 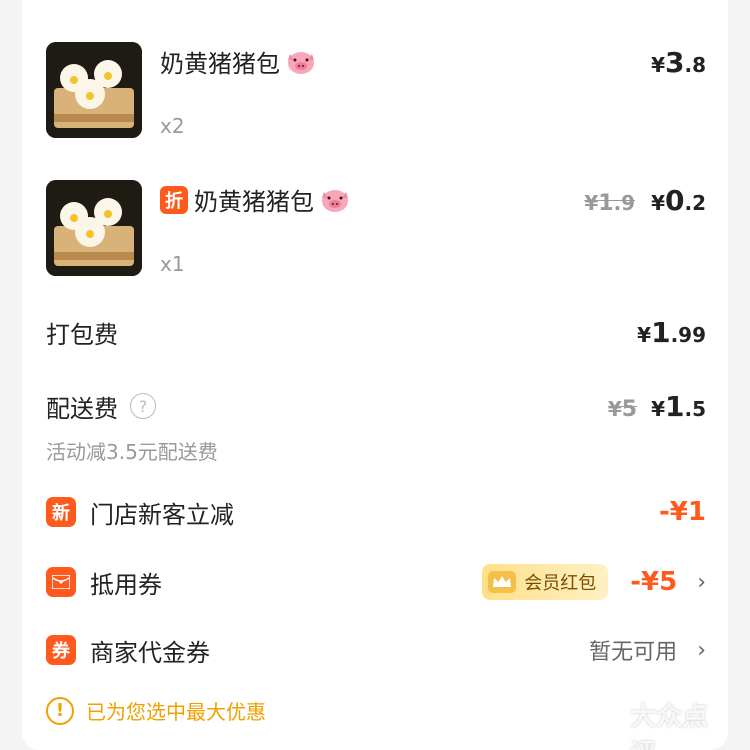 What do you see at coordinates (376, 332) in the screenshot?
I see `packaging-fee-row: 打包费 ¥1.99` at bounding box center [376, 332].